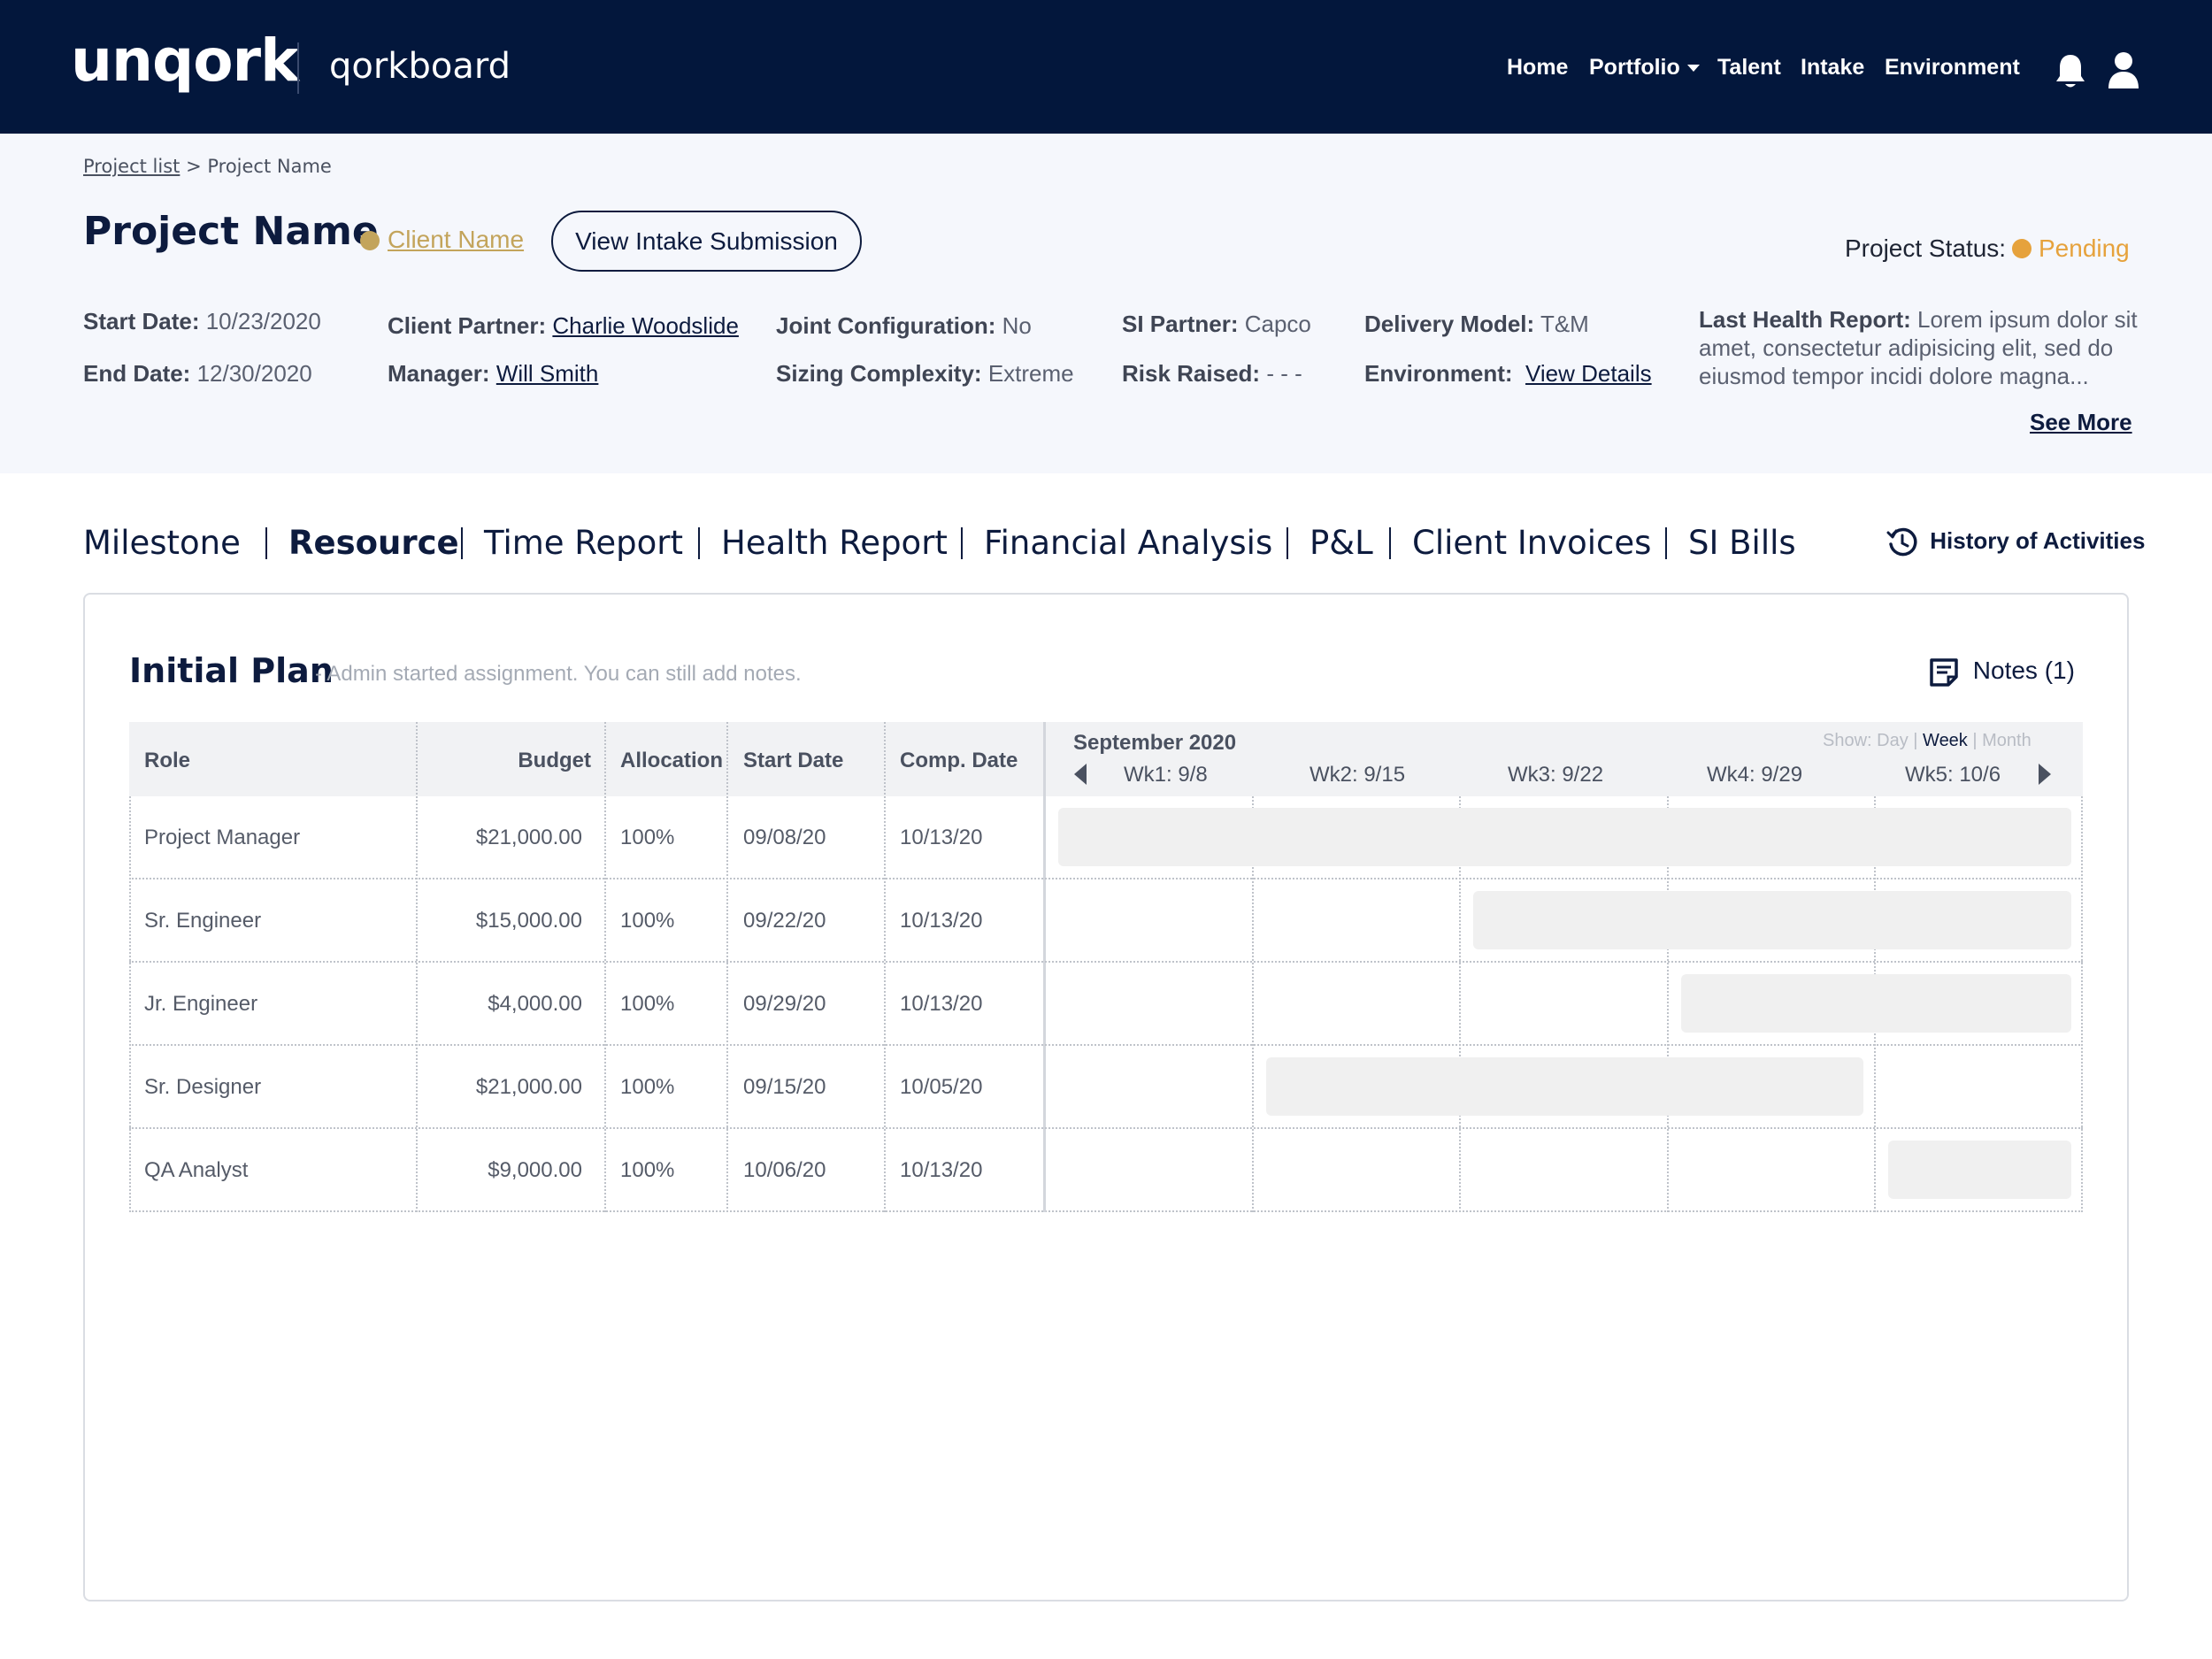 The image size is (2212, 1659). What do you see at coordinates (1589, 374) in the screenshot?
I see `environment-view-details-link: View Details` at bounding box center [1589, 374].